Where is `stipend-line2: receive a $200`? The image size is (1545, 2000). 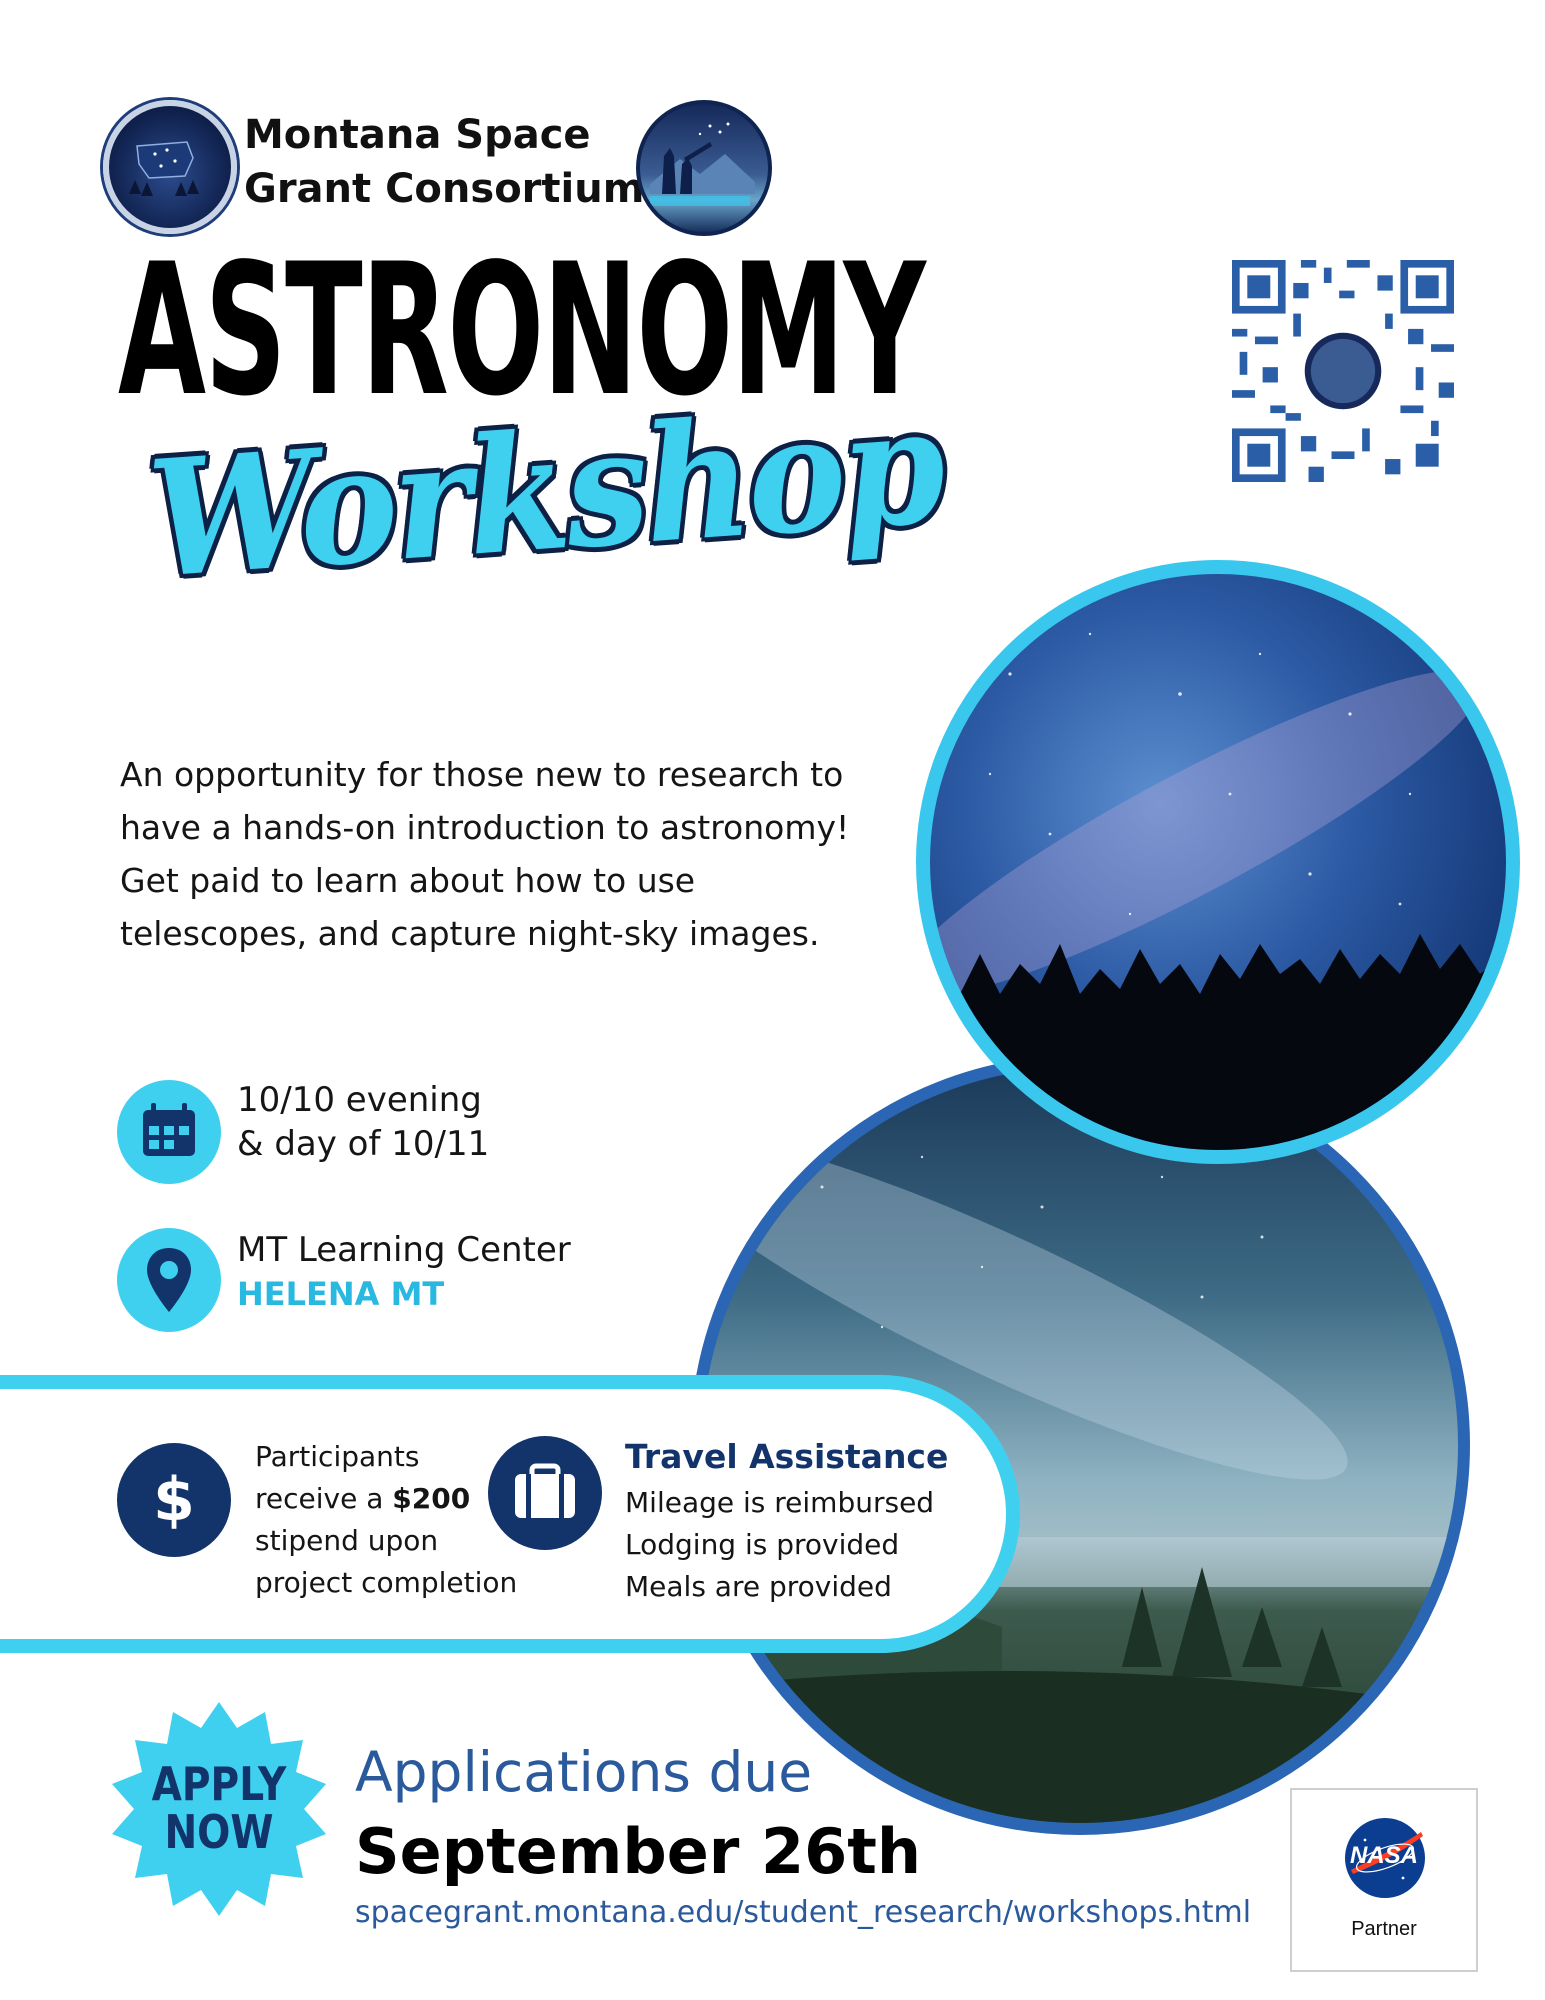 stipend-line2: receive a $200 is located at coordinates (386, 1499).